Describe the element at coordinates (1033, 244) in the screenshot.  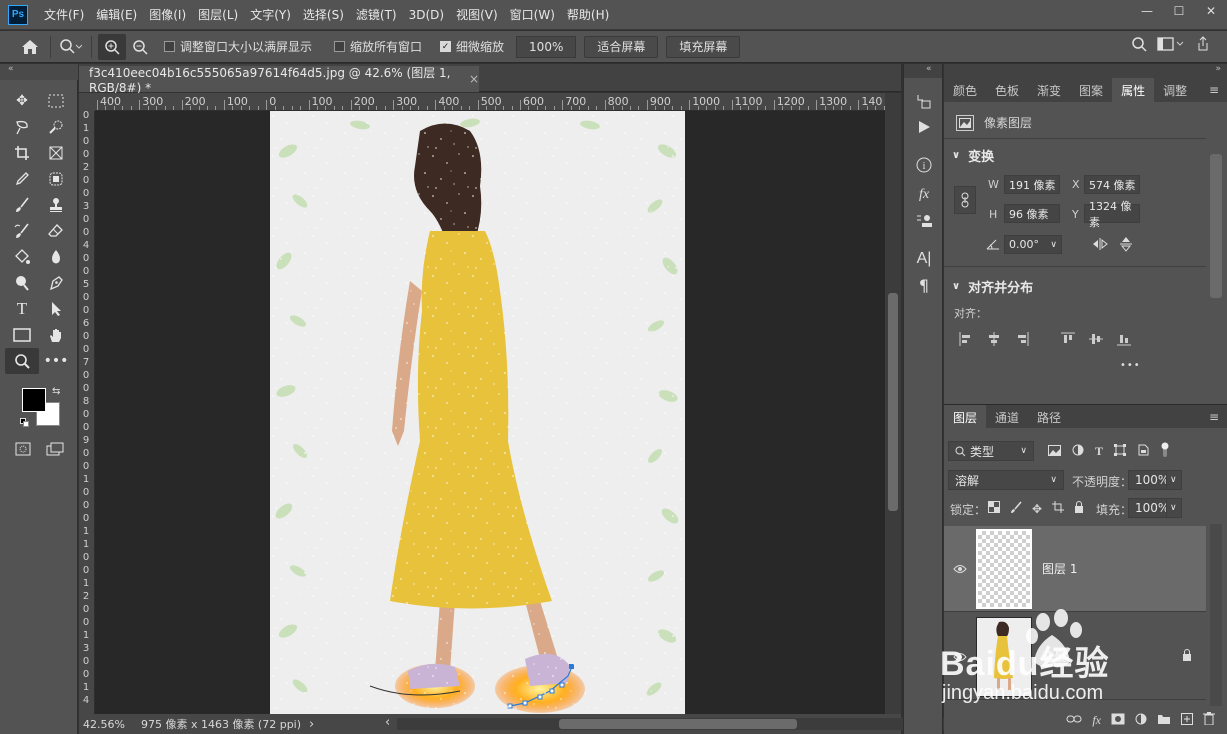
I see `angle-field: 0.00° ∨` at that location.